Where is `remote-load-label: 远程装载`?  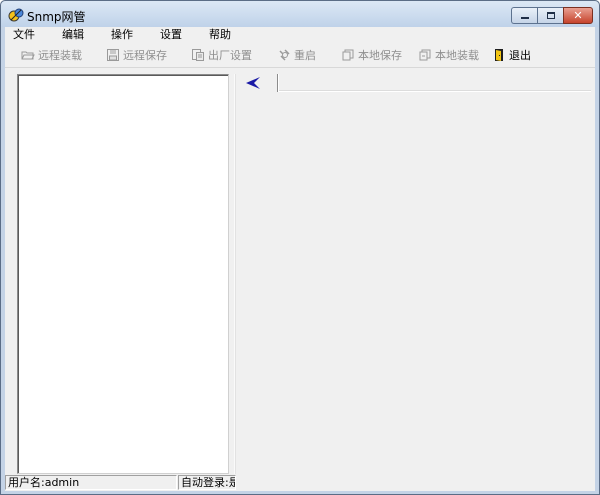
remote-load-label: 远程装载 is located at coordinates (60, 55).